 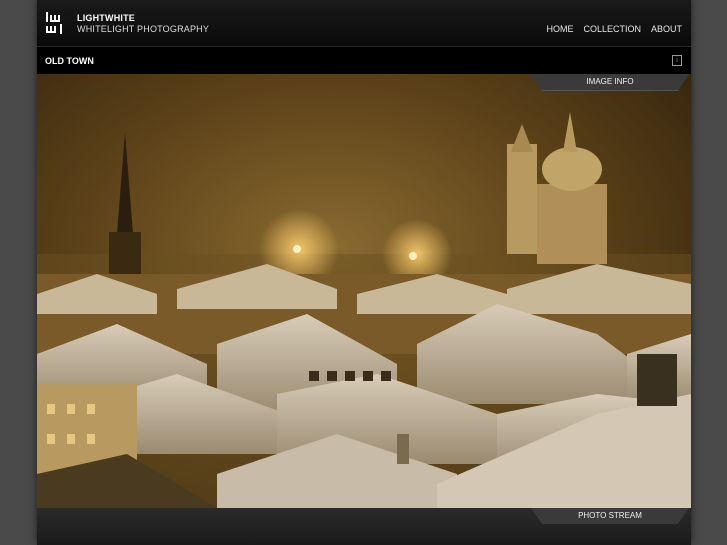 I want to click on info-icon: i, so click(x=677, y=60).